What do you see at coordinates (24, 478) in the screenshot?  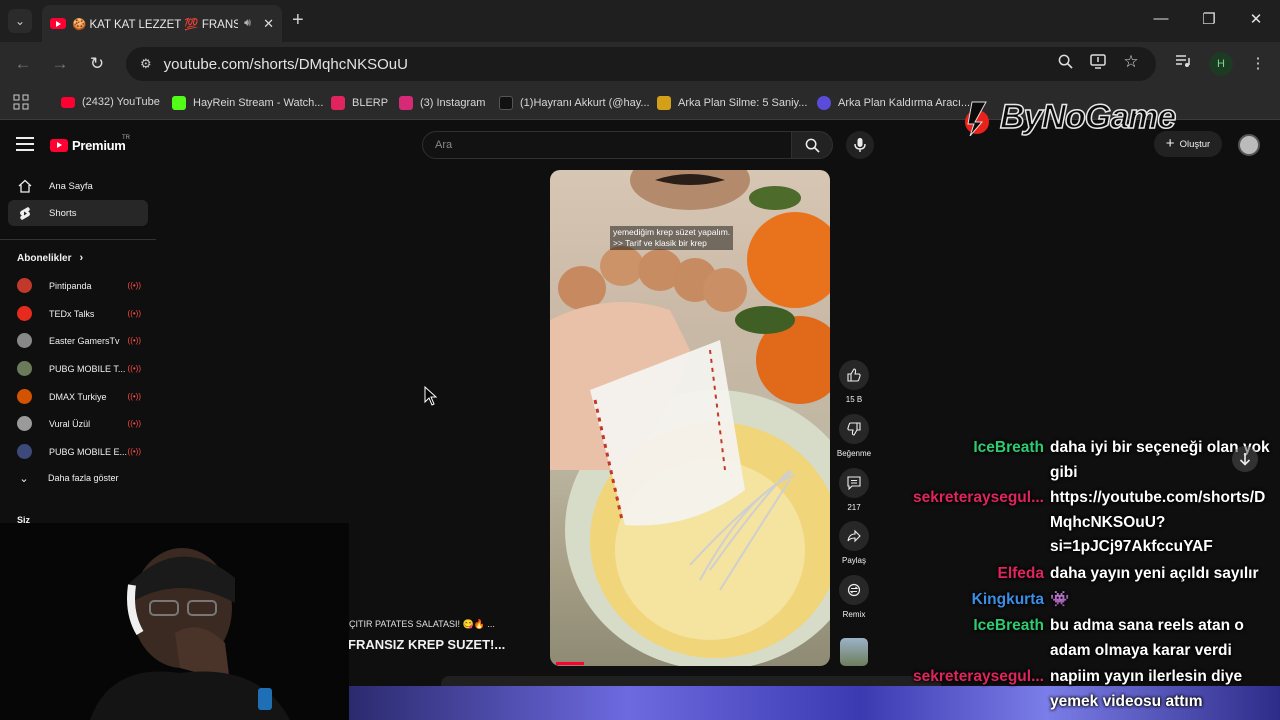 I see `chevron-down-icon: ⌄` at bounding box center [24, 478].